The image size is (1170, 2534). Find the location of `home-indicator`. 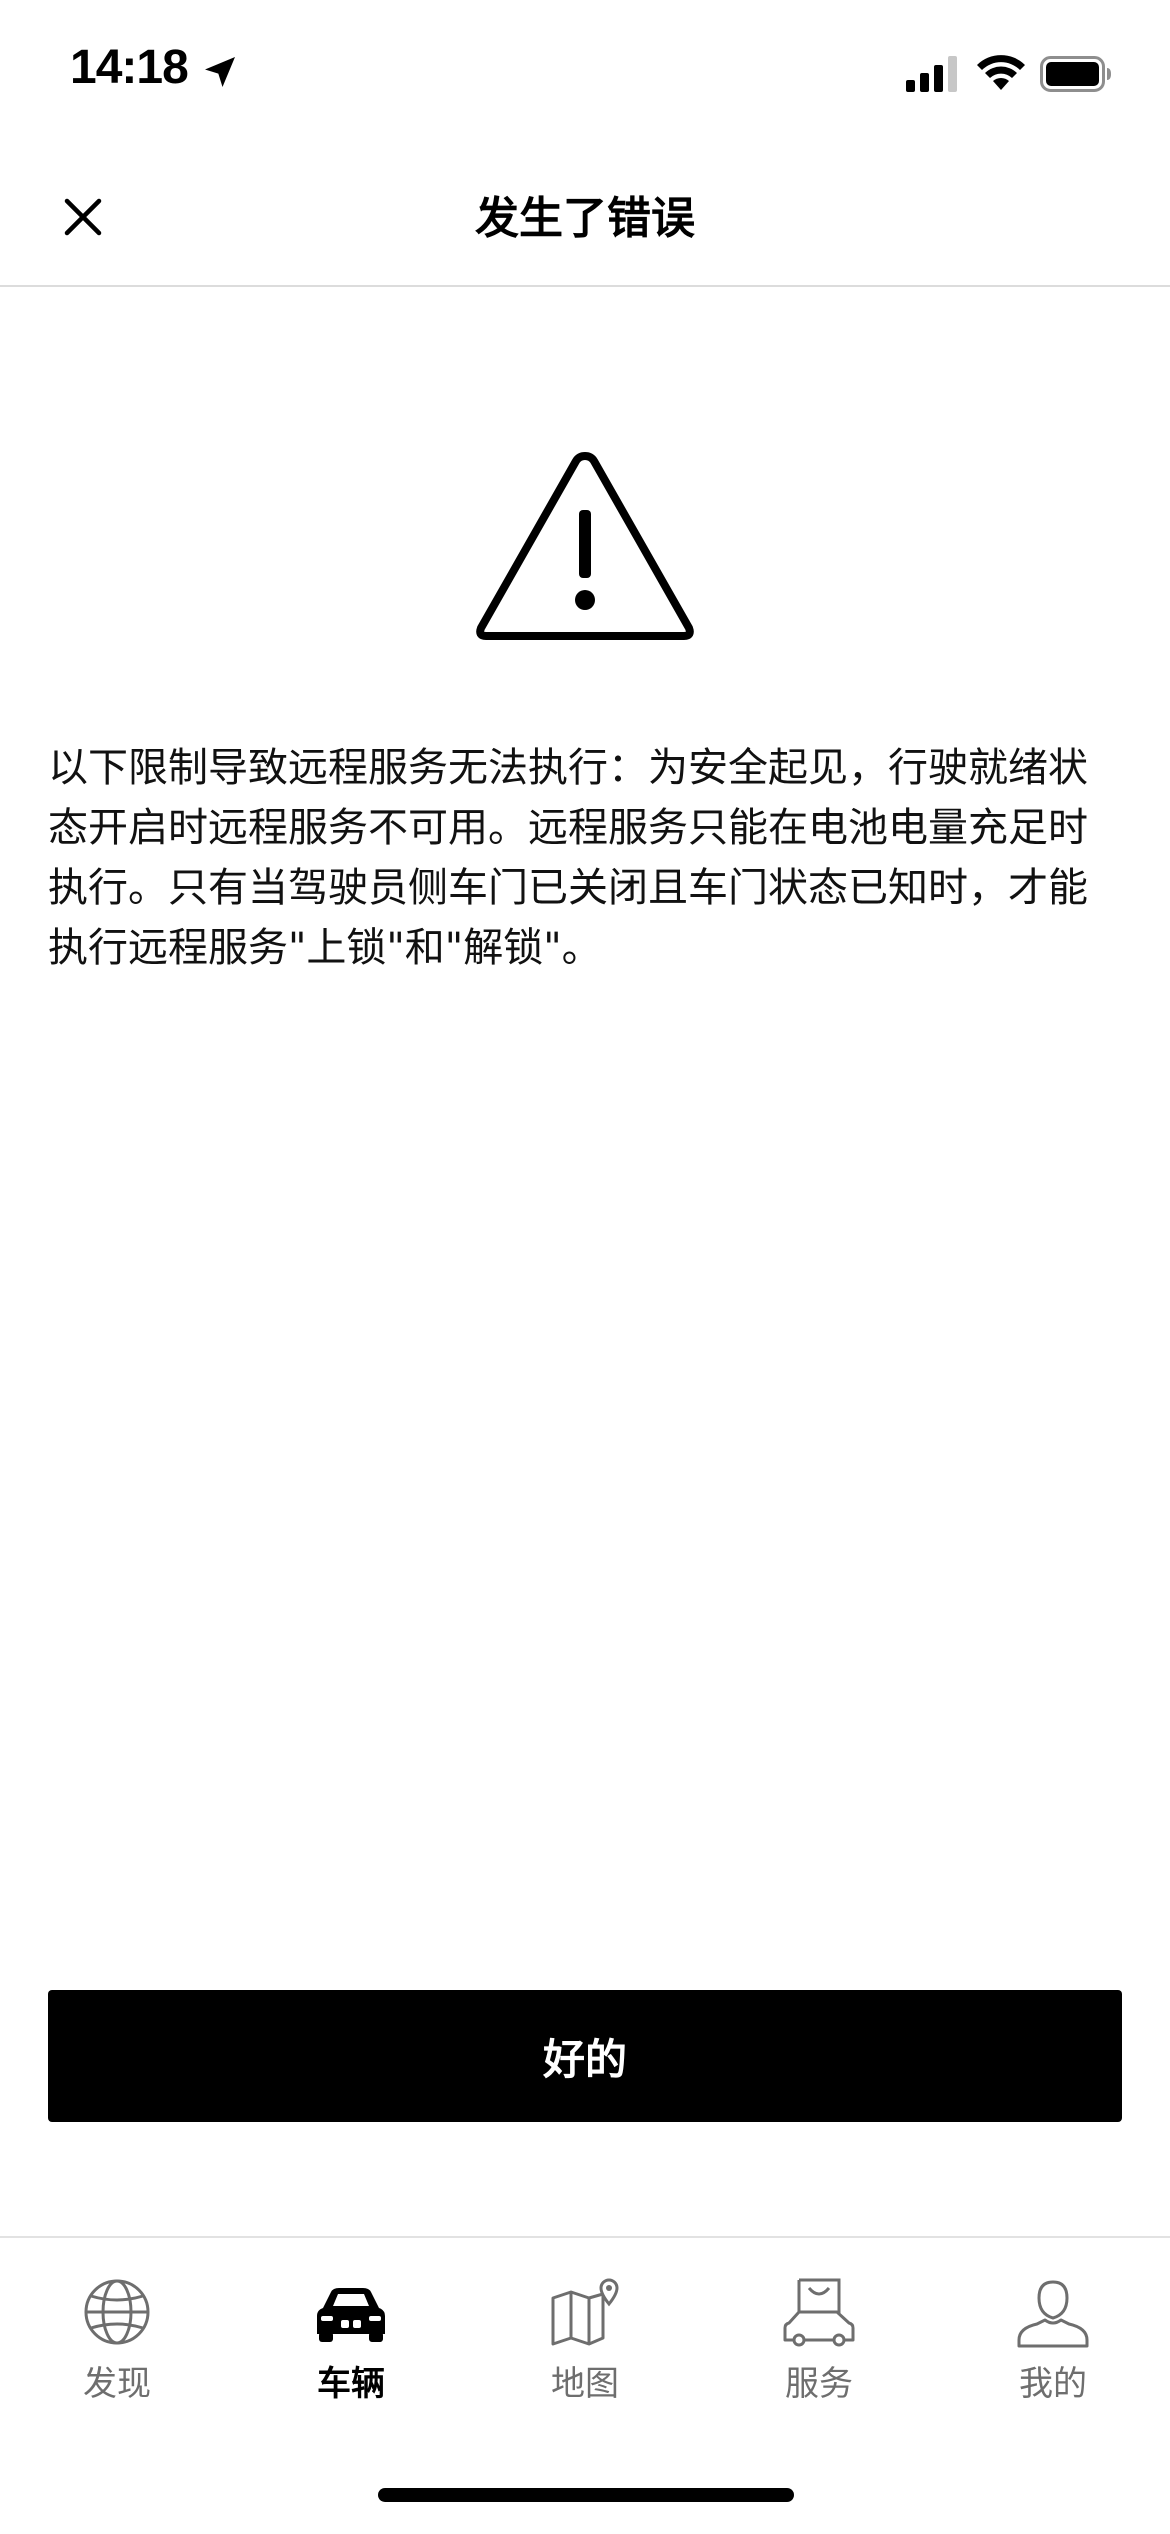

home-indicator is located at coordinates (586, 2495).